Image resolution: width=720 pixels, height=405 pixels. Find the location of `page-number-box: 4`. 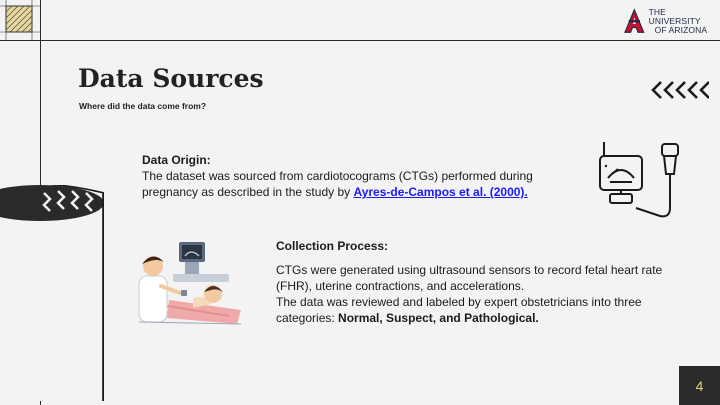

page-number-box: 4 is located at coordinates (699, 385).